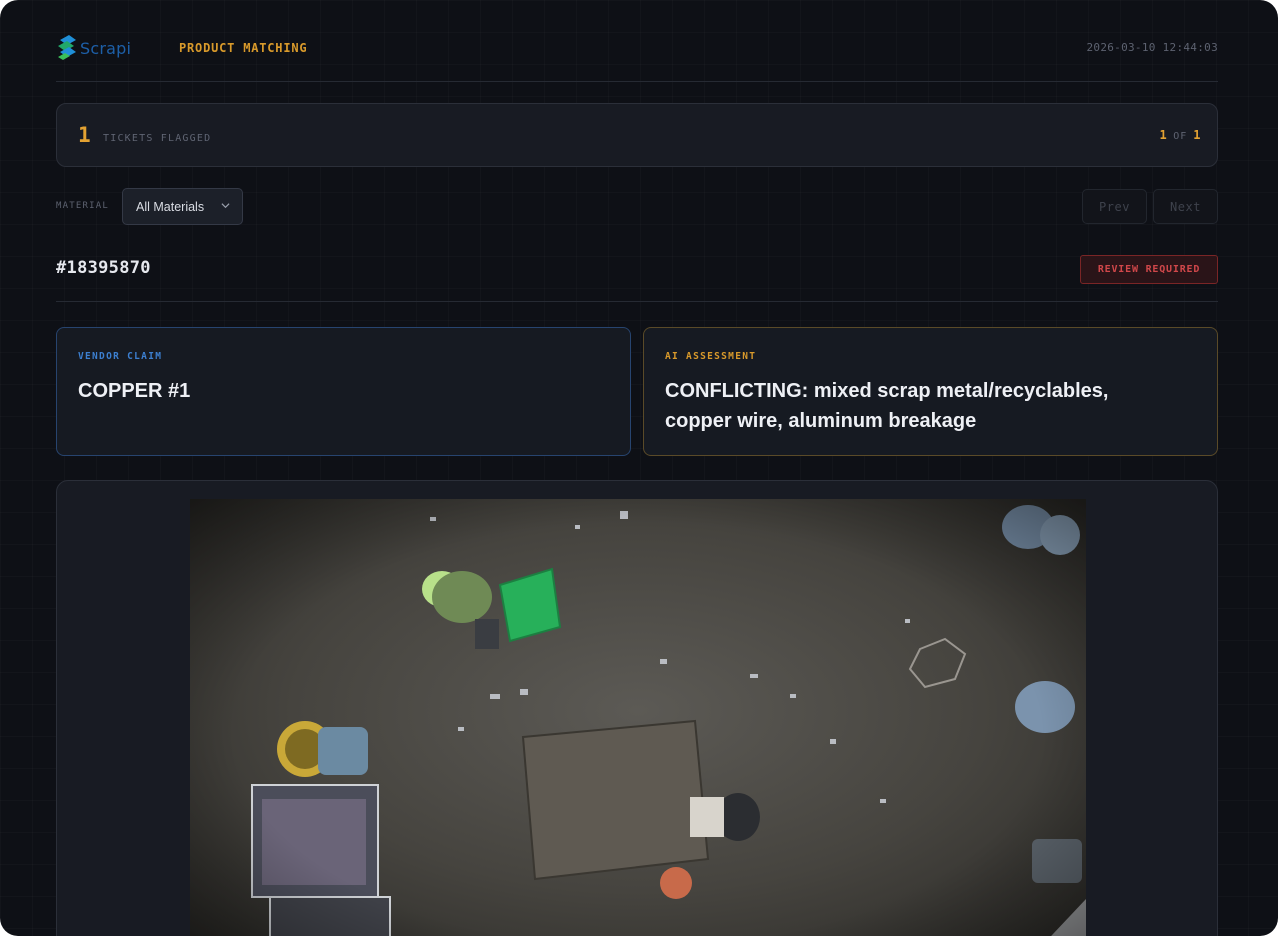  What do you see at coordinates (711, 356) in the screenshot?
I see `ai-assessment-label: AI ASSESSMENT` at bounding box center [711, 356].